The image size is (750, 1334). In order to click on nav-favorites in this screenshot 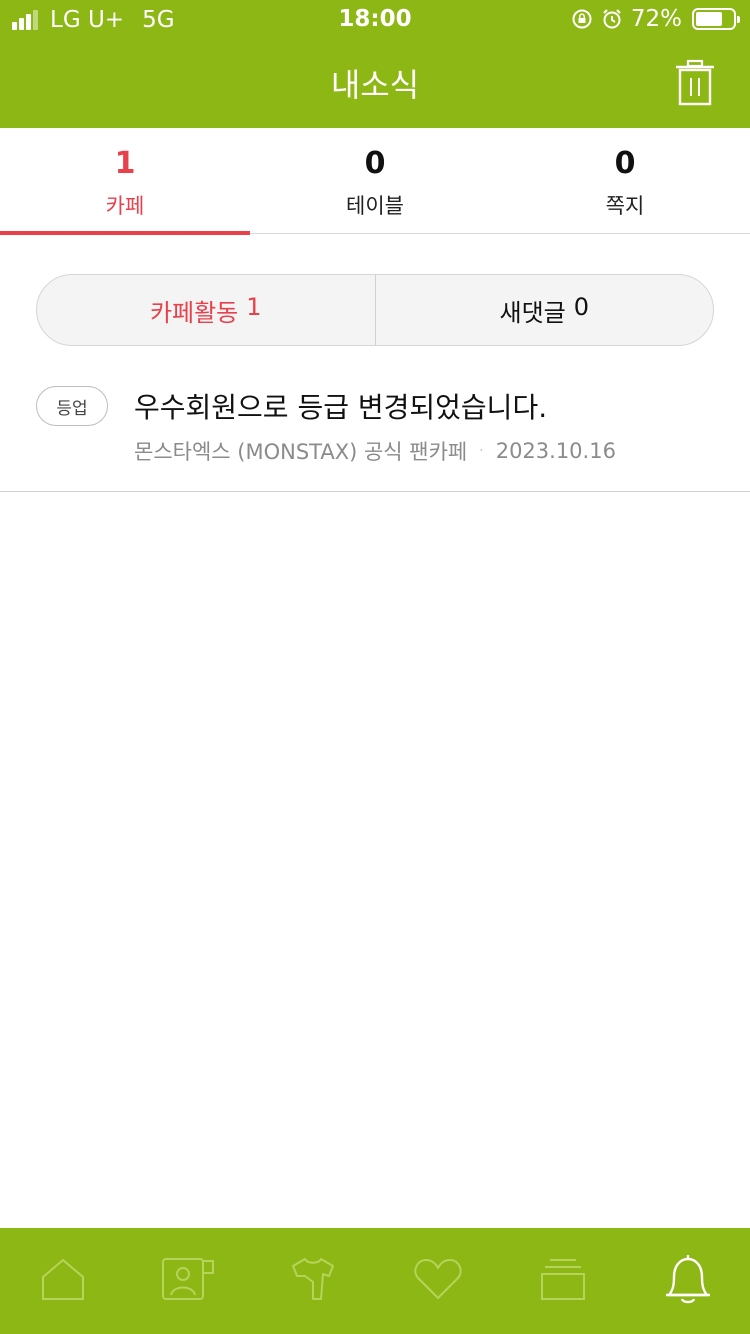, I will do `click(437, 1281)`.